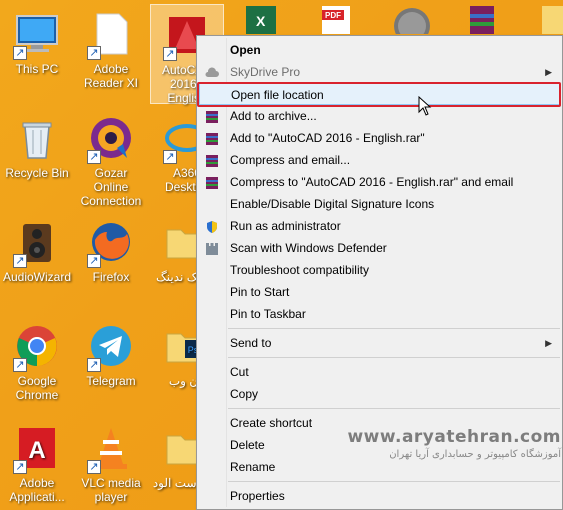 This screenshot has height=510, width=563. I want to click on highlight-annotation, so click(379, 94).